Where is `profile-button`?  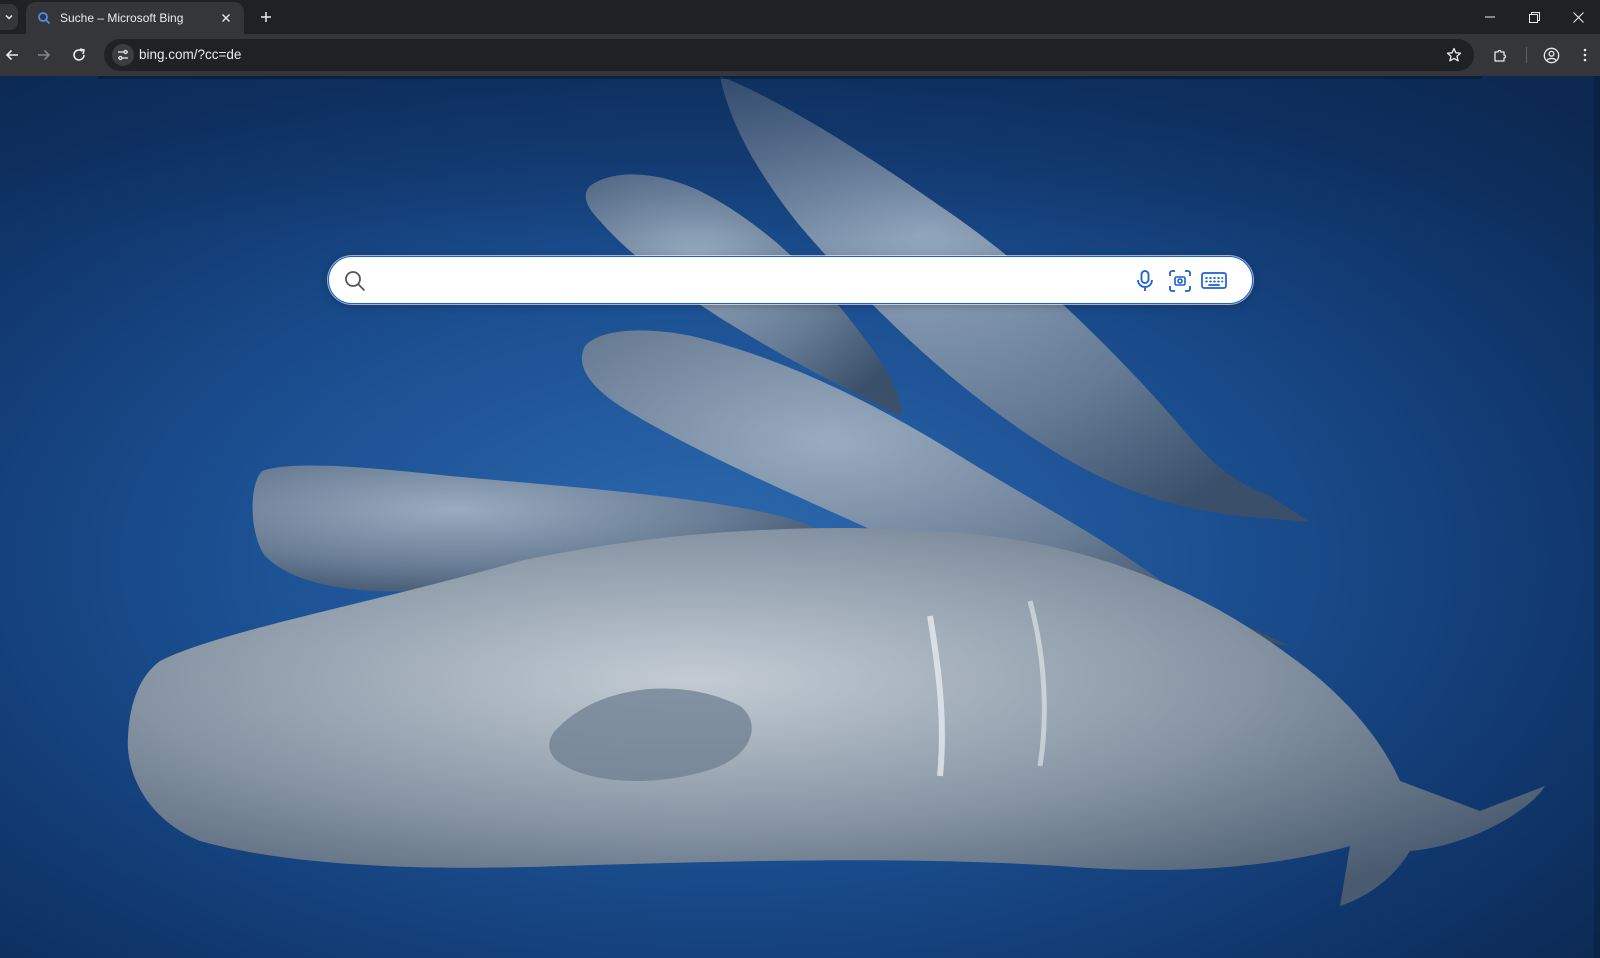
profile-button is located at coordinates (1551, 55).